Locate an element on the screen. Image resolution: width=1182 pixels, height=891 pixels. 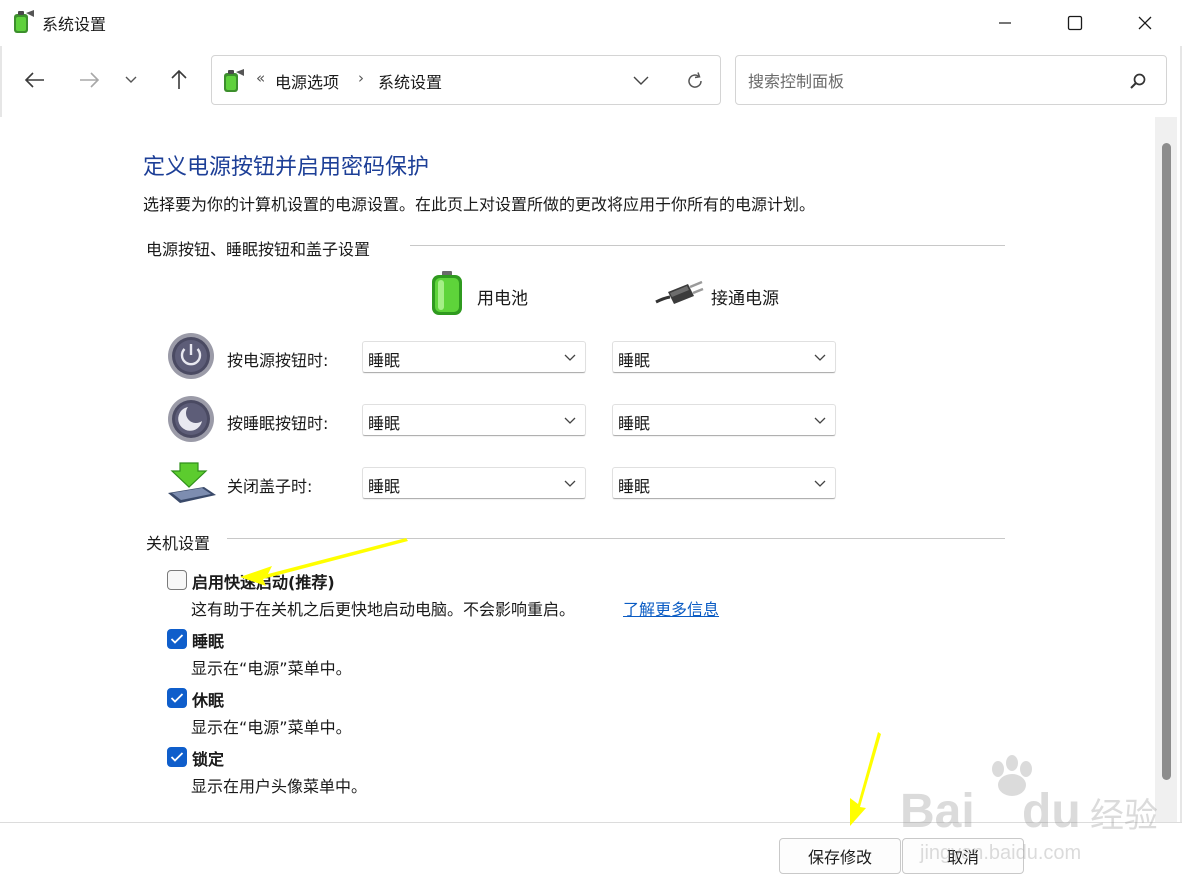
arrow-right-icon is located at coordinates (90, 80).